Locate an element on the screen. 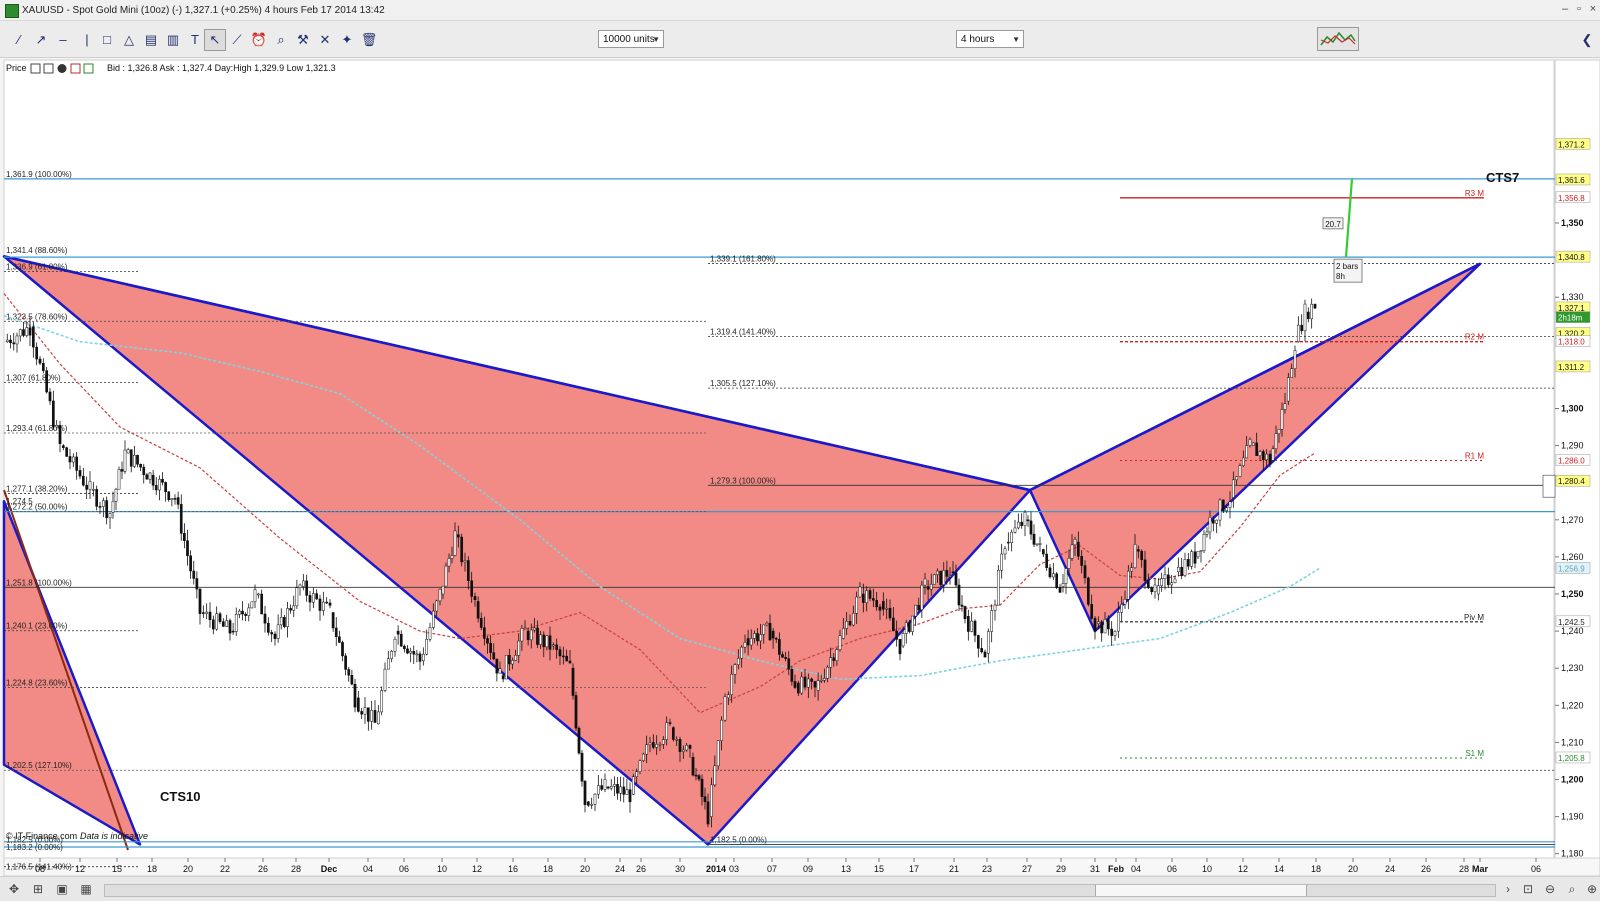 The width and height of the screenshot is (1600, 901). alarm-icon: ⏰ is located at coordinates (259, 40).